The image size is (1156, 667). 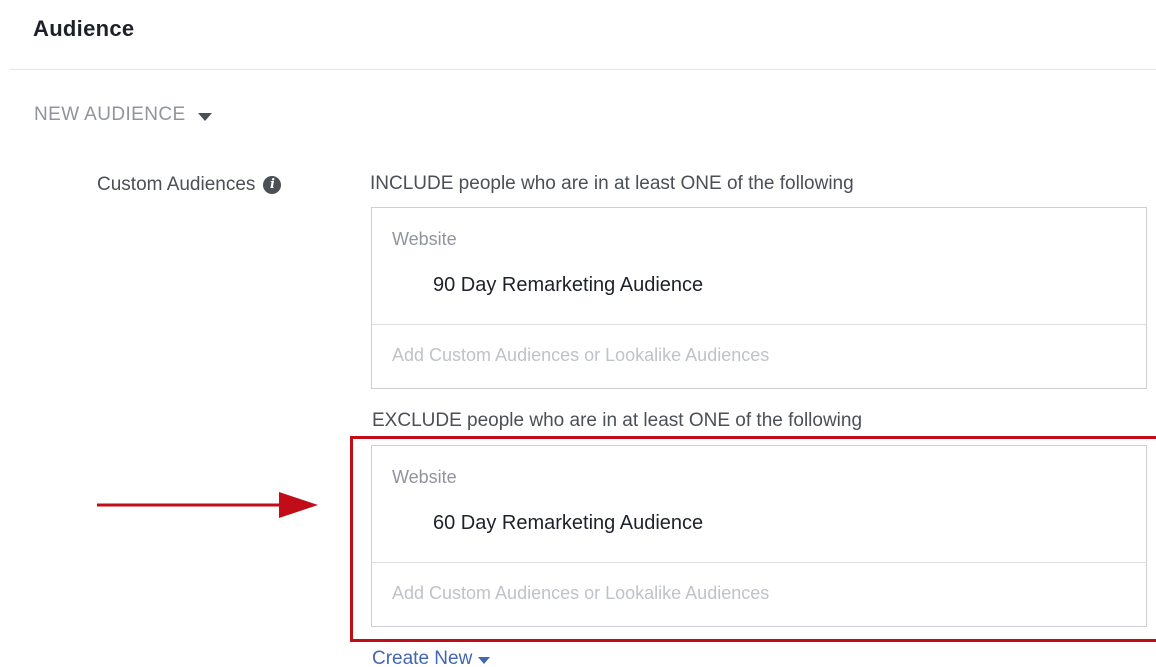 What do you see at coordinates (583, 69) in the screenshot?
I see `section-divider` at bounding box center [583, 69].